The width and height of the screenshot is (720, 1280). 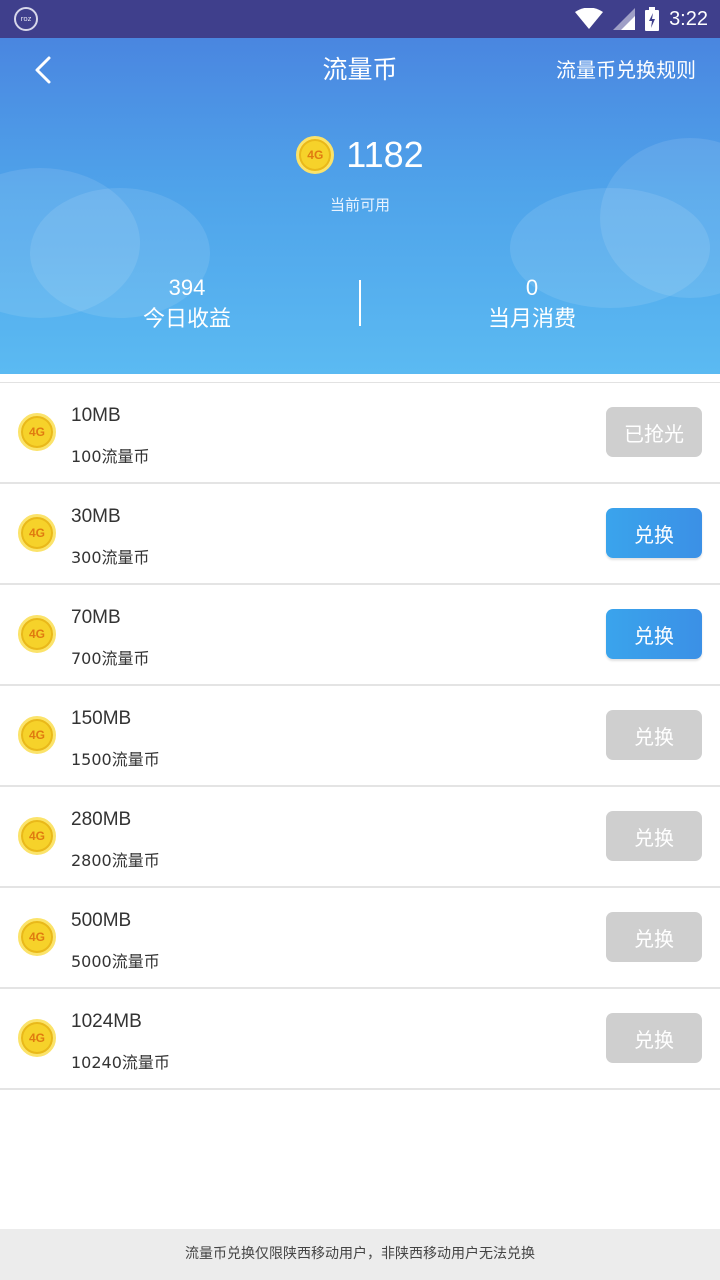 I want to click on list-item: 4G 280MB 2800流量币 兑换, so click(x=360, y=837).